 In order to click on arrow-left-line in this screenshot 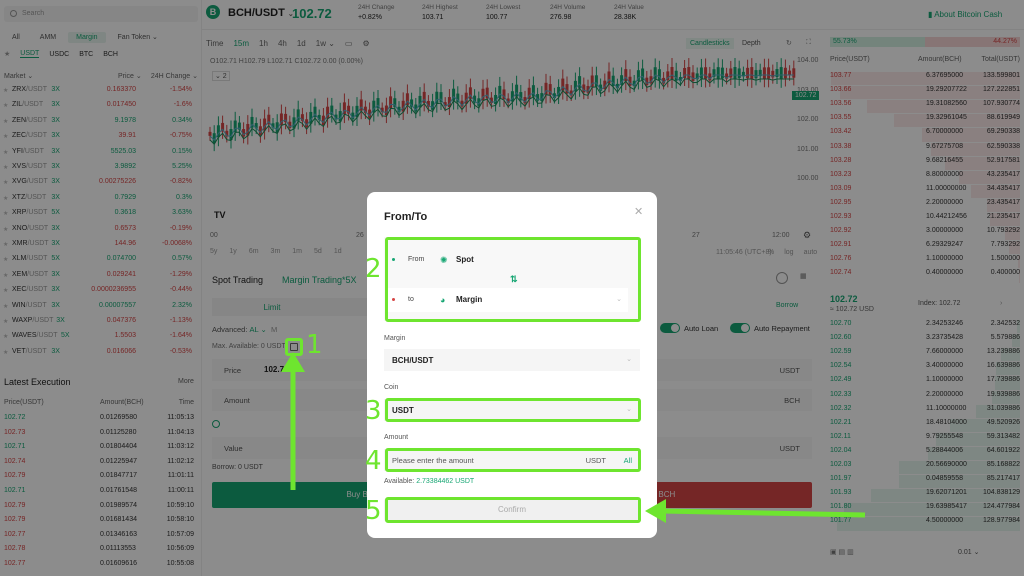, I will do `click(763, 513)`.